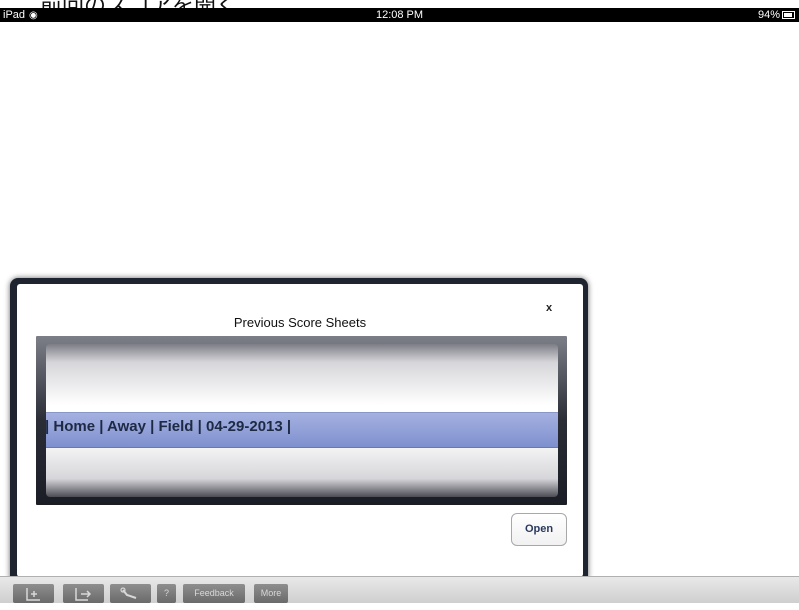  I want to click on new-sheet-button, so click(33, 593).